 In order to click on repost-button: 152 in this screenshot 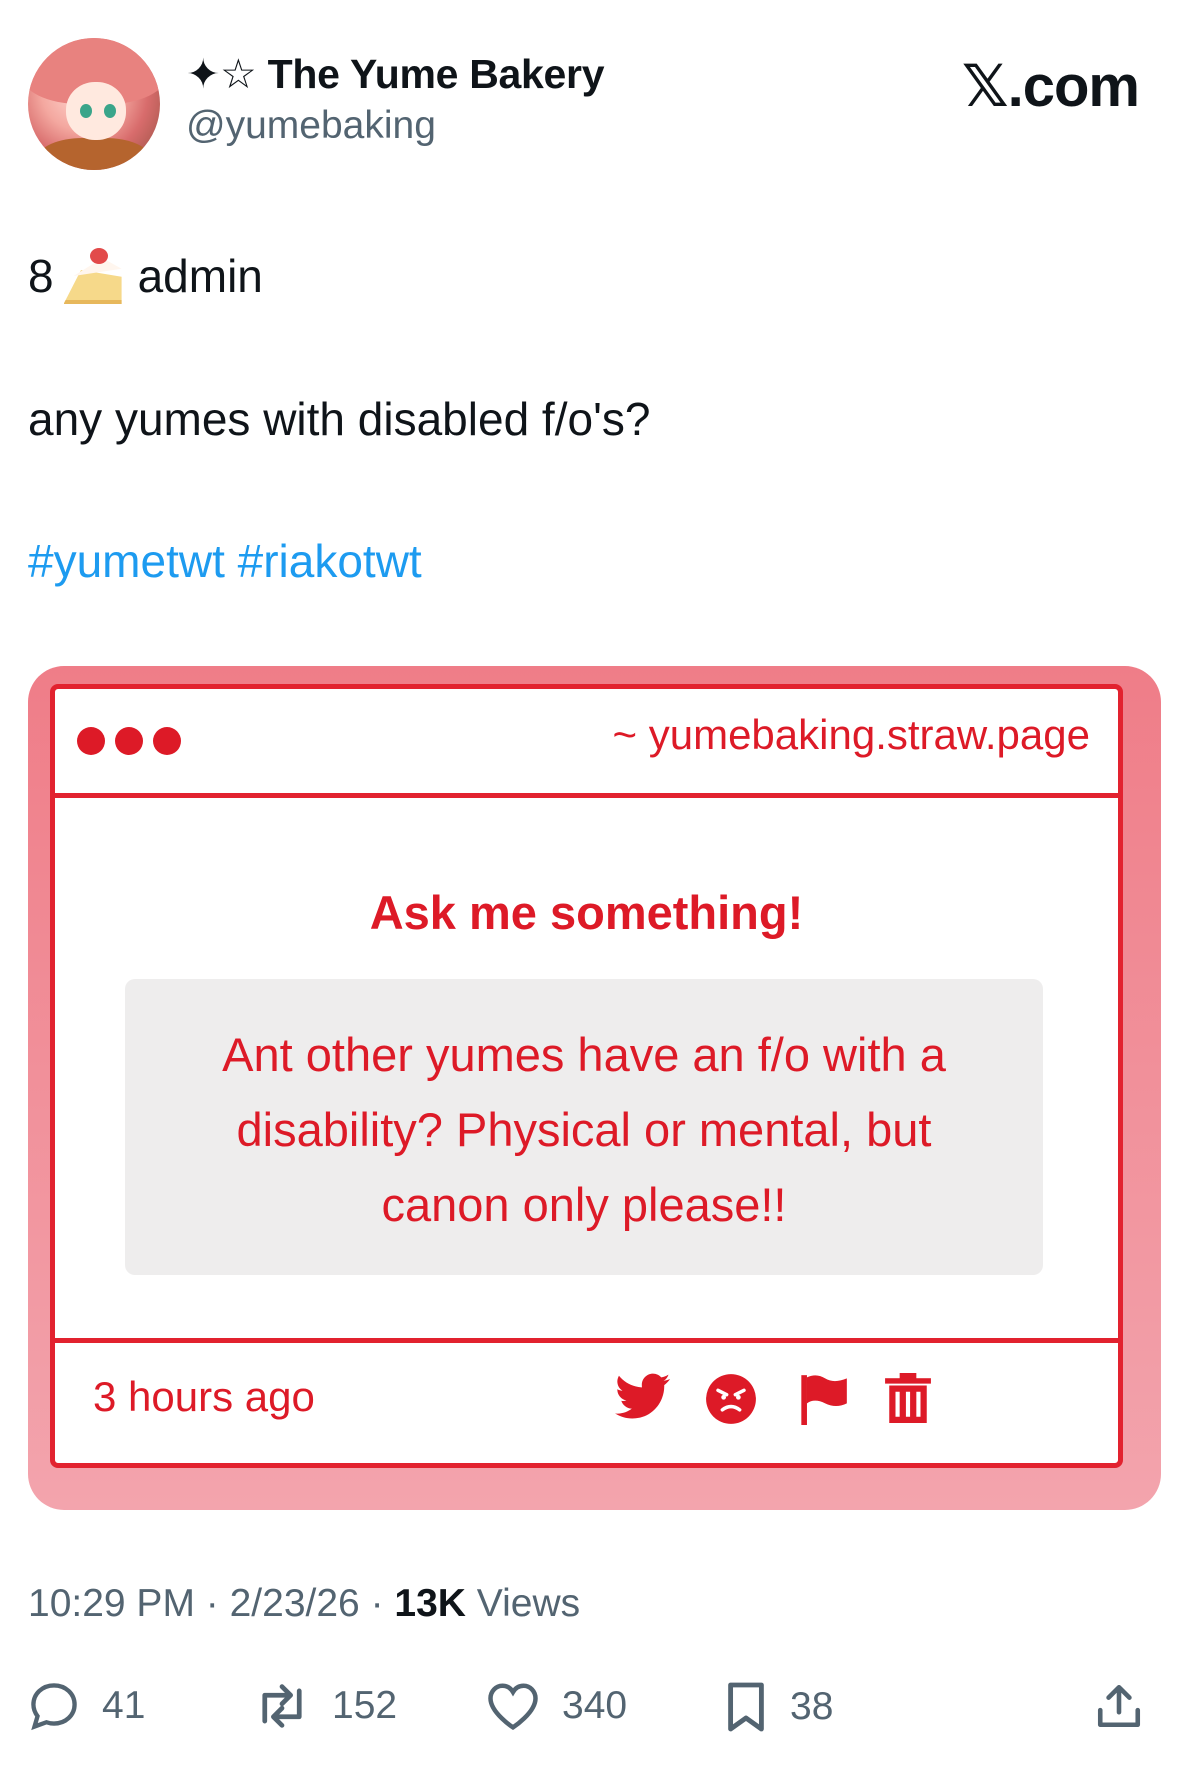, I will do `click(325, 1706)`.